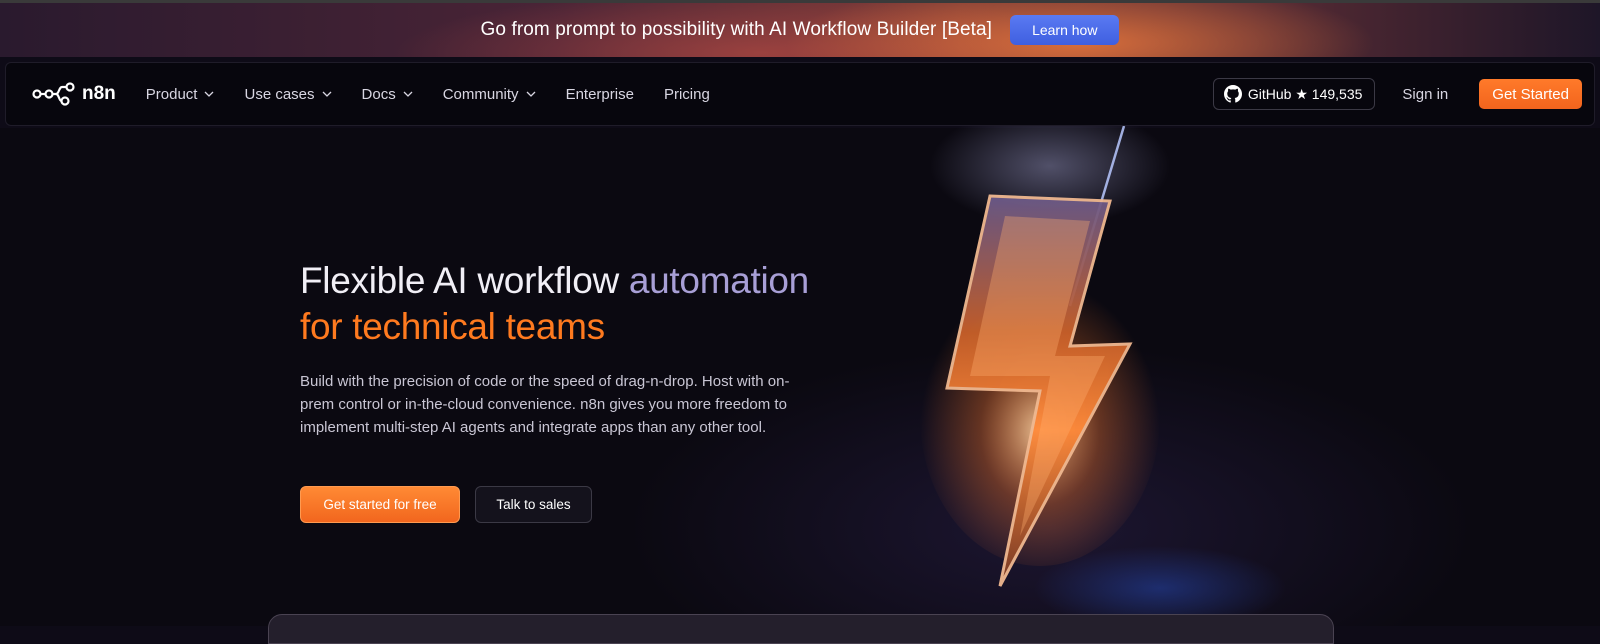 The image size is (1600, 644). What do you see at coordinates (99, 93) in the screenshot?
I see `logo-text: n8n` at bounding box center [99, 93].